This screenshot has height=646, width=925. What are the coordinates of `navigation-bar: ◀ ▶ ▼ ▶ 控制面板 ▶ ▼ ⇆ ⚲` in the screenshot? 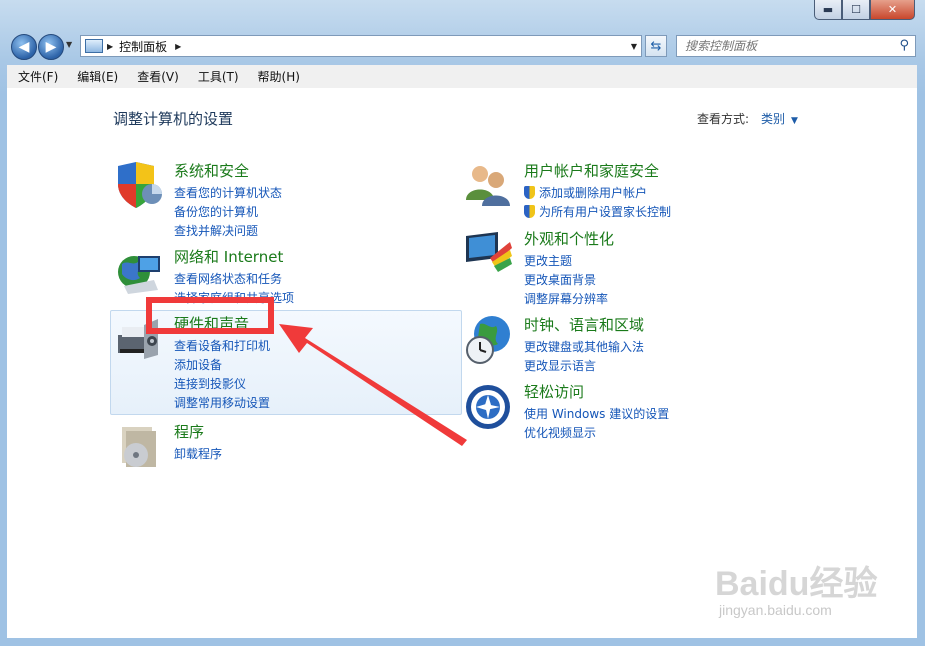 It's located at (462, 46).